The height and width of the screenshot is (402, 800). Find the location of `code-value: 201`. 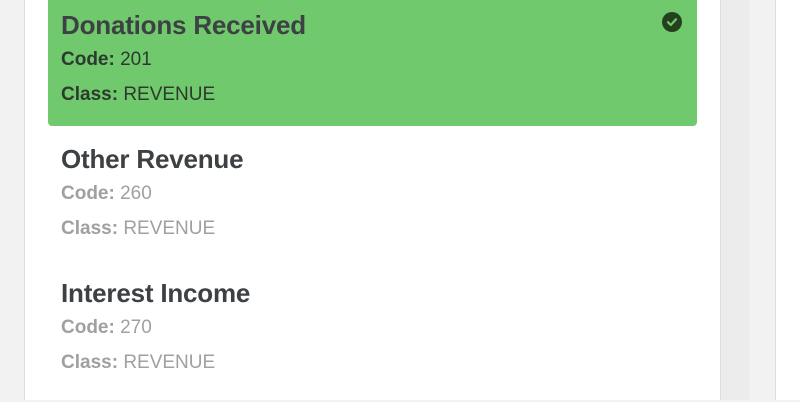

code-value: 201 is located at coordinates (136, 59).